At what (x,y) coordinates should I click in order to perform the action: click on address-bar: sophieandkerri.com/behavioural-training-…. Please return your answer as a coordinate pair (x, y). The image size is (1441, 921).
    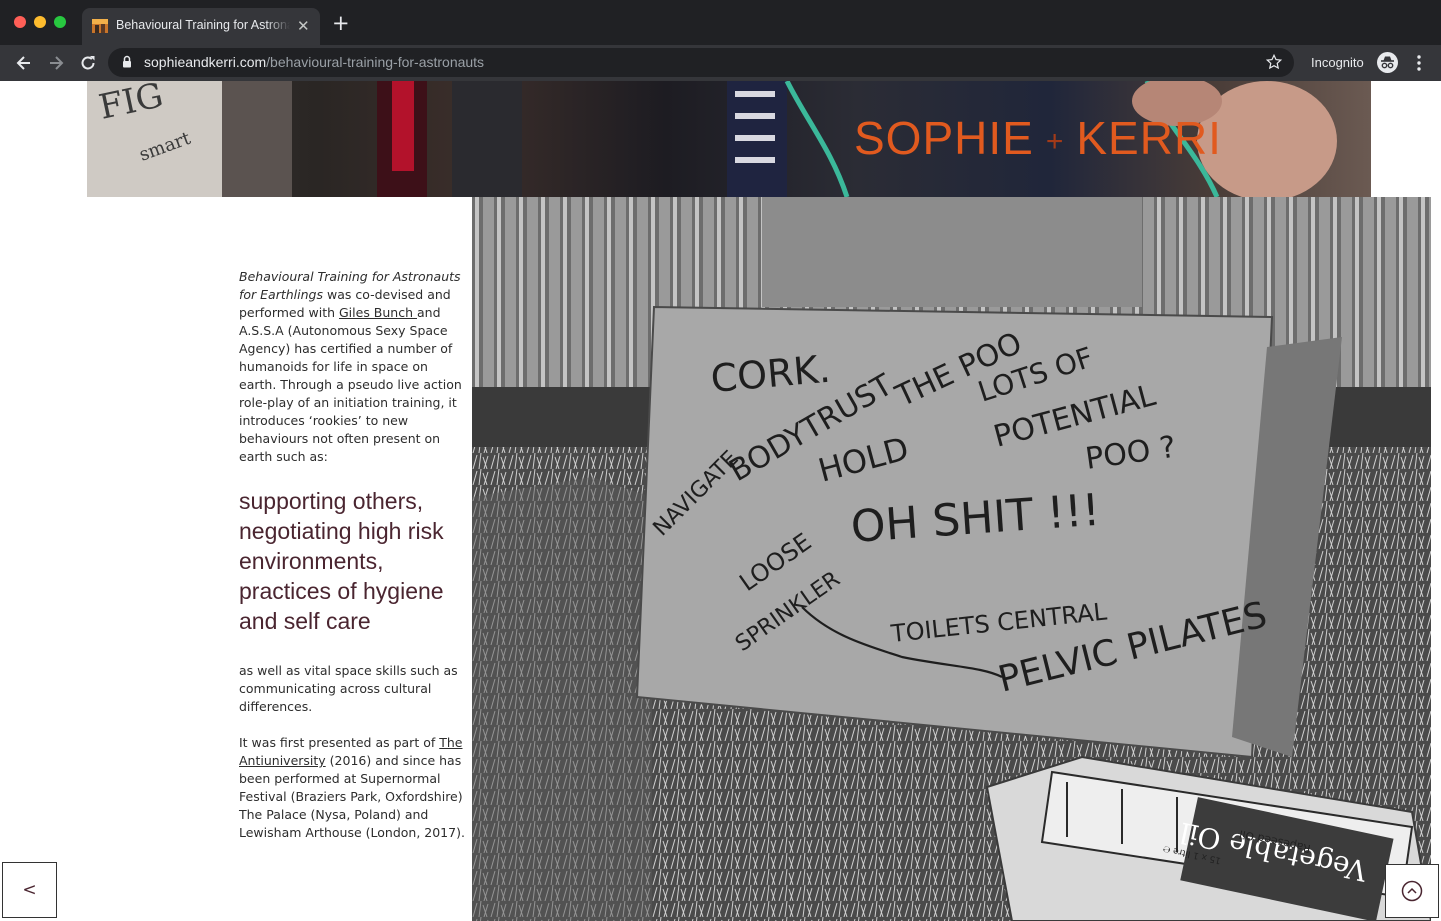
    Looking at the image, I should click on (701, 62).